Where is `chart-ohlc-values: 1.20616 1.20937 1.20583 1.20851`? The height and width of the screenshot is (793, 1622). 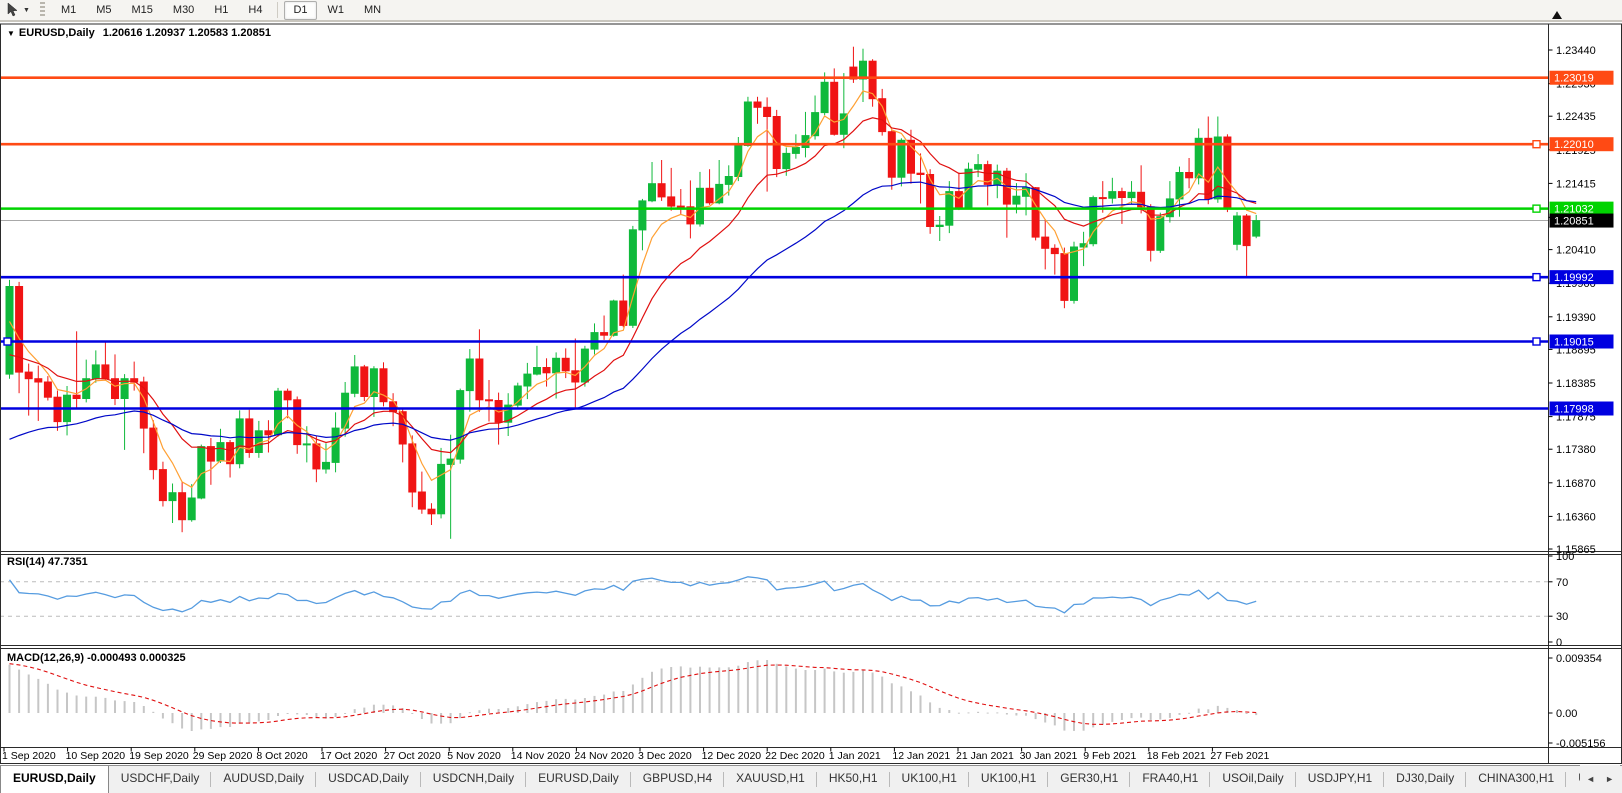 chart-ohlc-values: 1.20616 1.20937 1.20583 1.20851 is located at coordinates (186, 33).